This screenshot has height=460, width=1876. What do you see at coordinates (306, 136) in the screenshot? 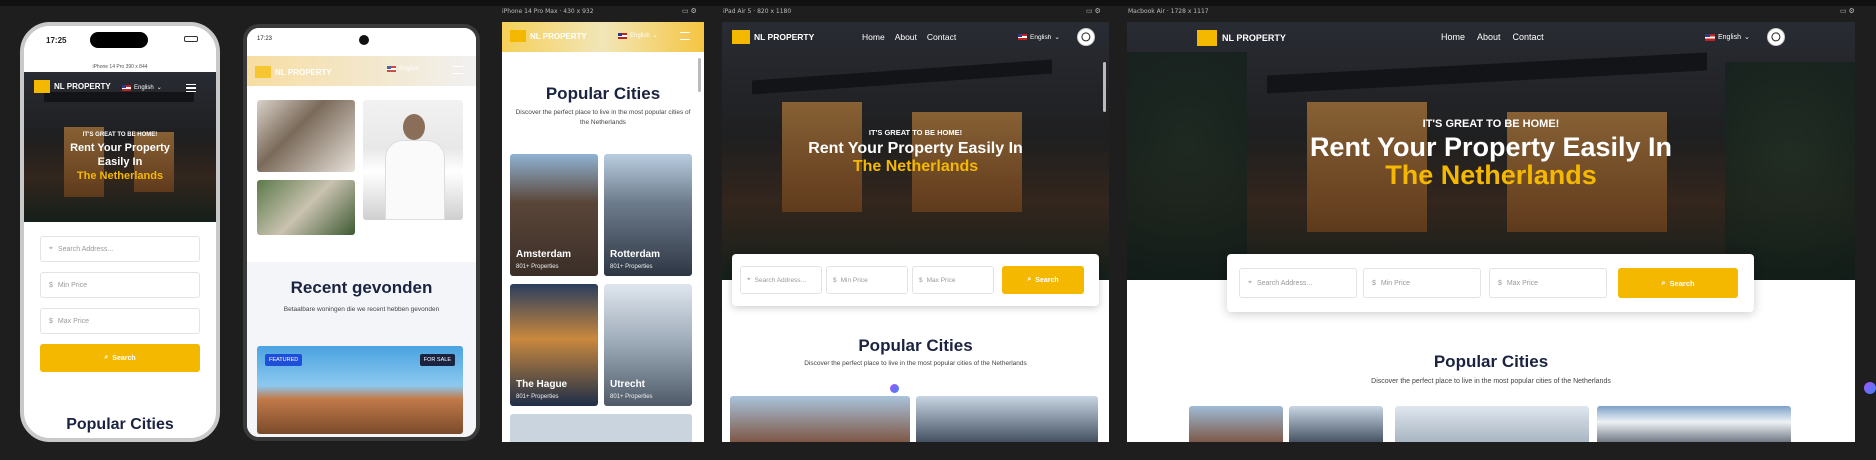
I see `team-photo` at bounding box center [306, 136].